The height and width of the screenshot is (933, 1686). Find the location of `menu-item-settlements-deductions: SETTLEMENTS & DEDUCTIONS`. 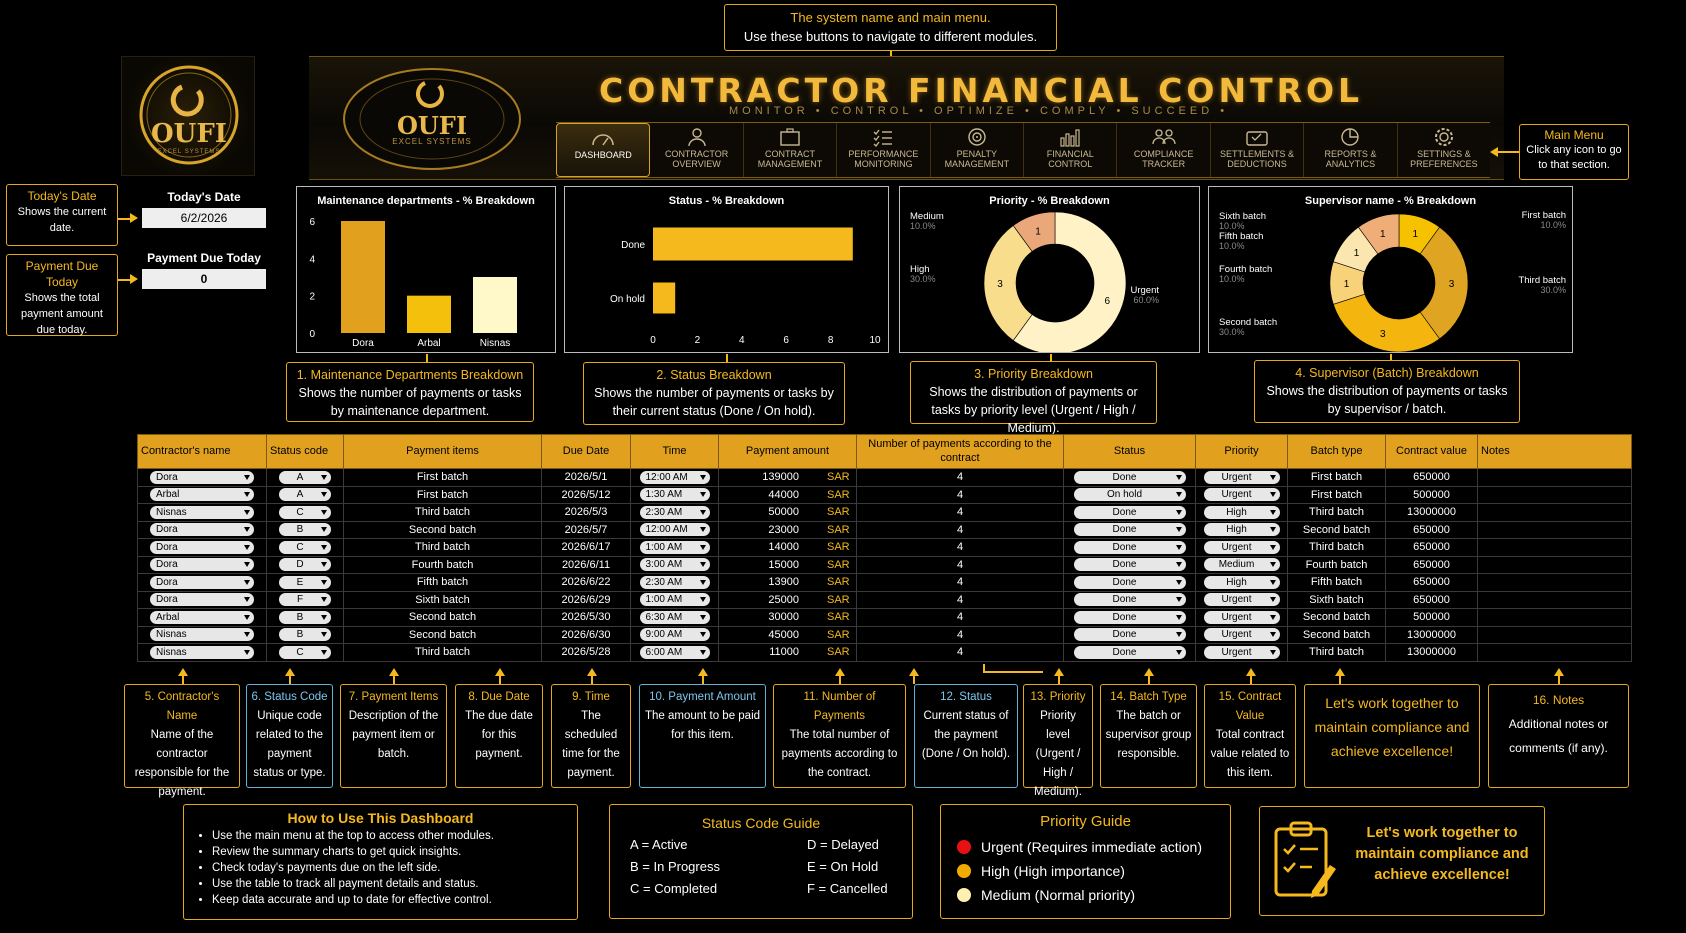

menu-item-settlements-deductions: SETTLEMENTS & DEDUCTIONS is located at coordinates (1258, 150).